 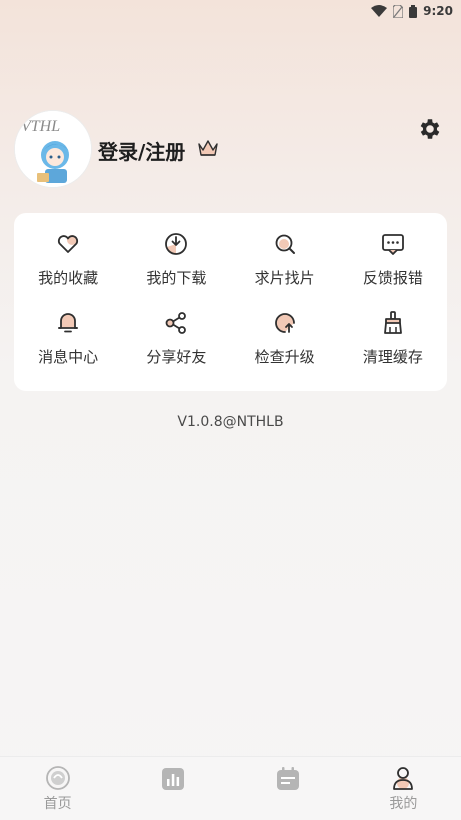 I want to click on nav-item-profile: 我的, so click(x=403, y=788).